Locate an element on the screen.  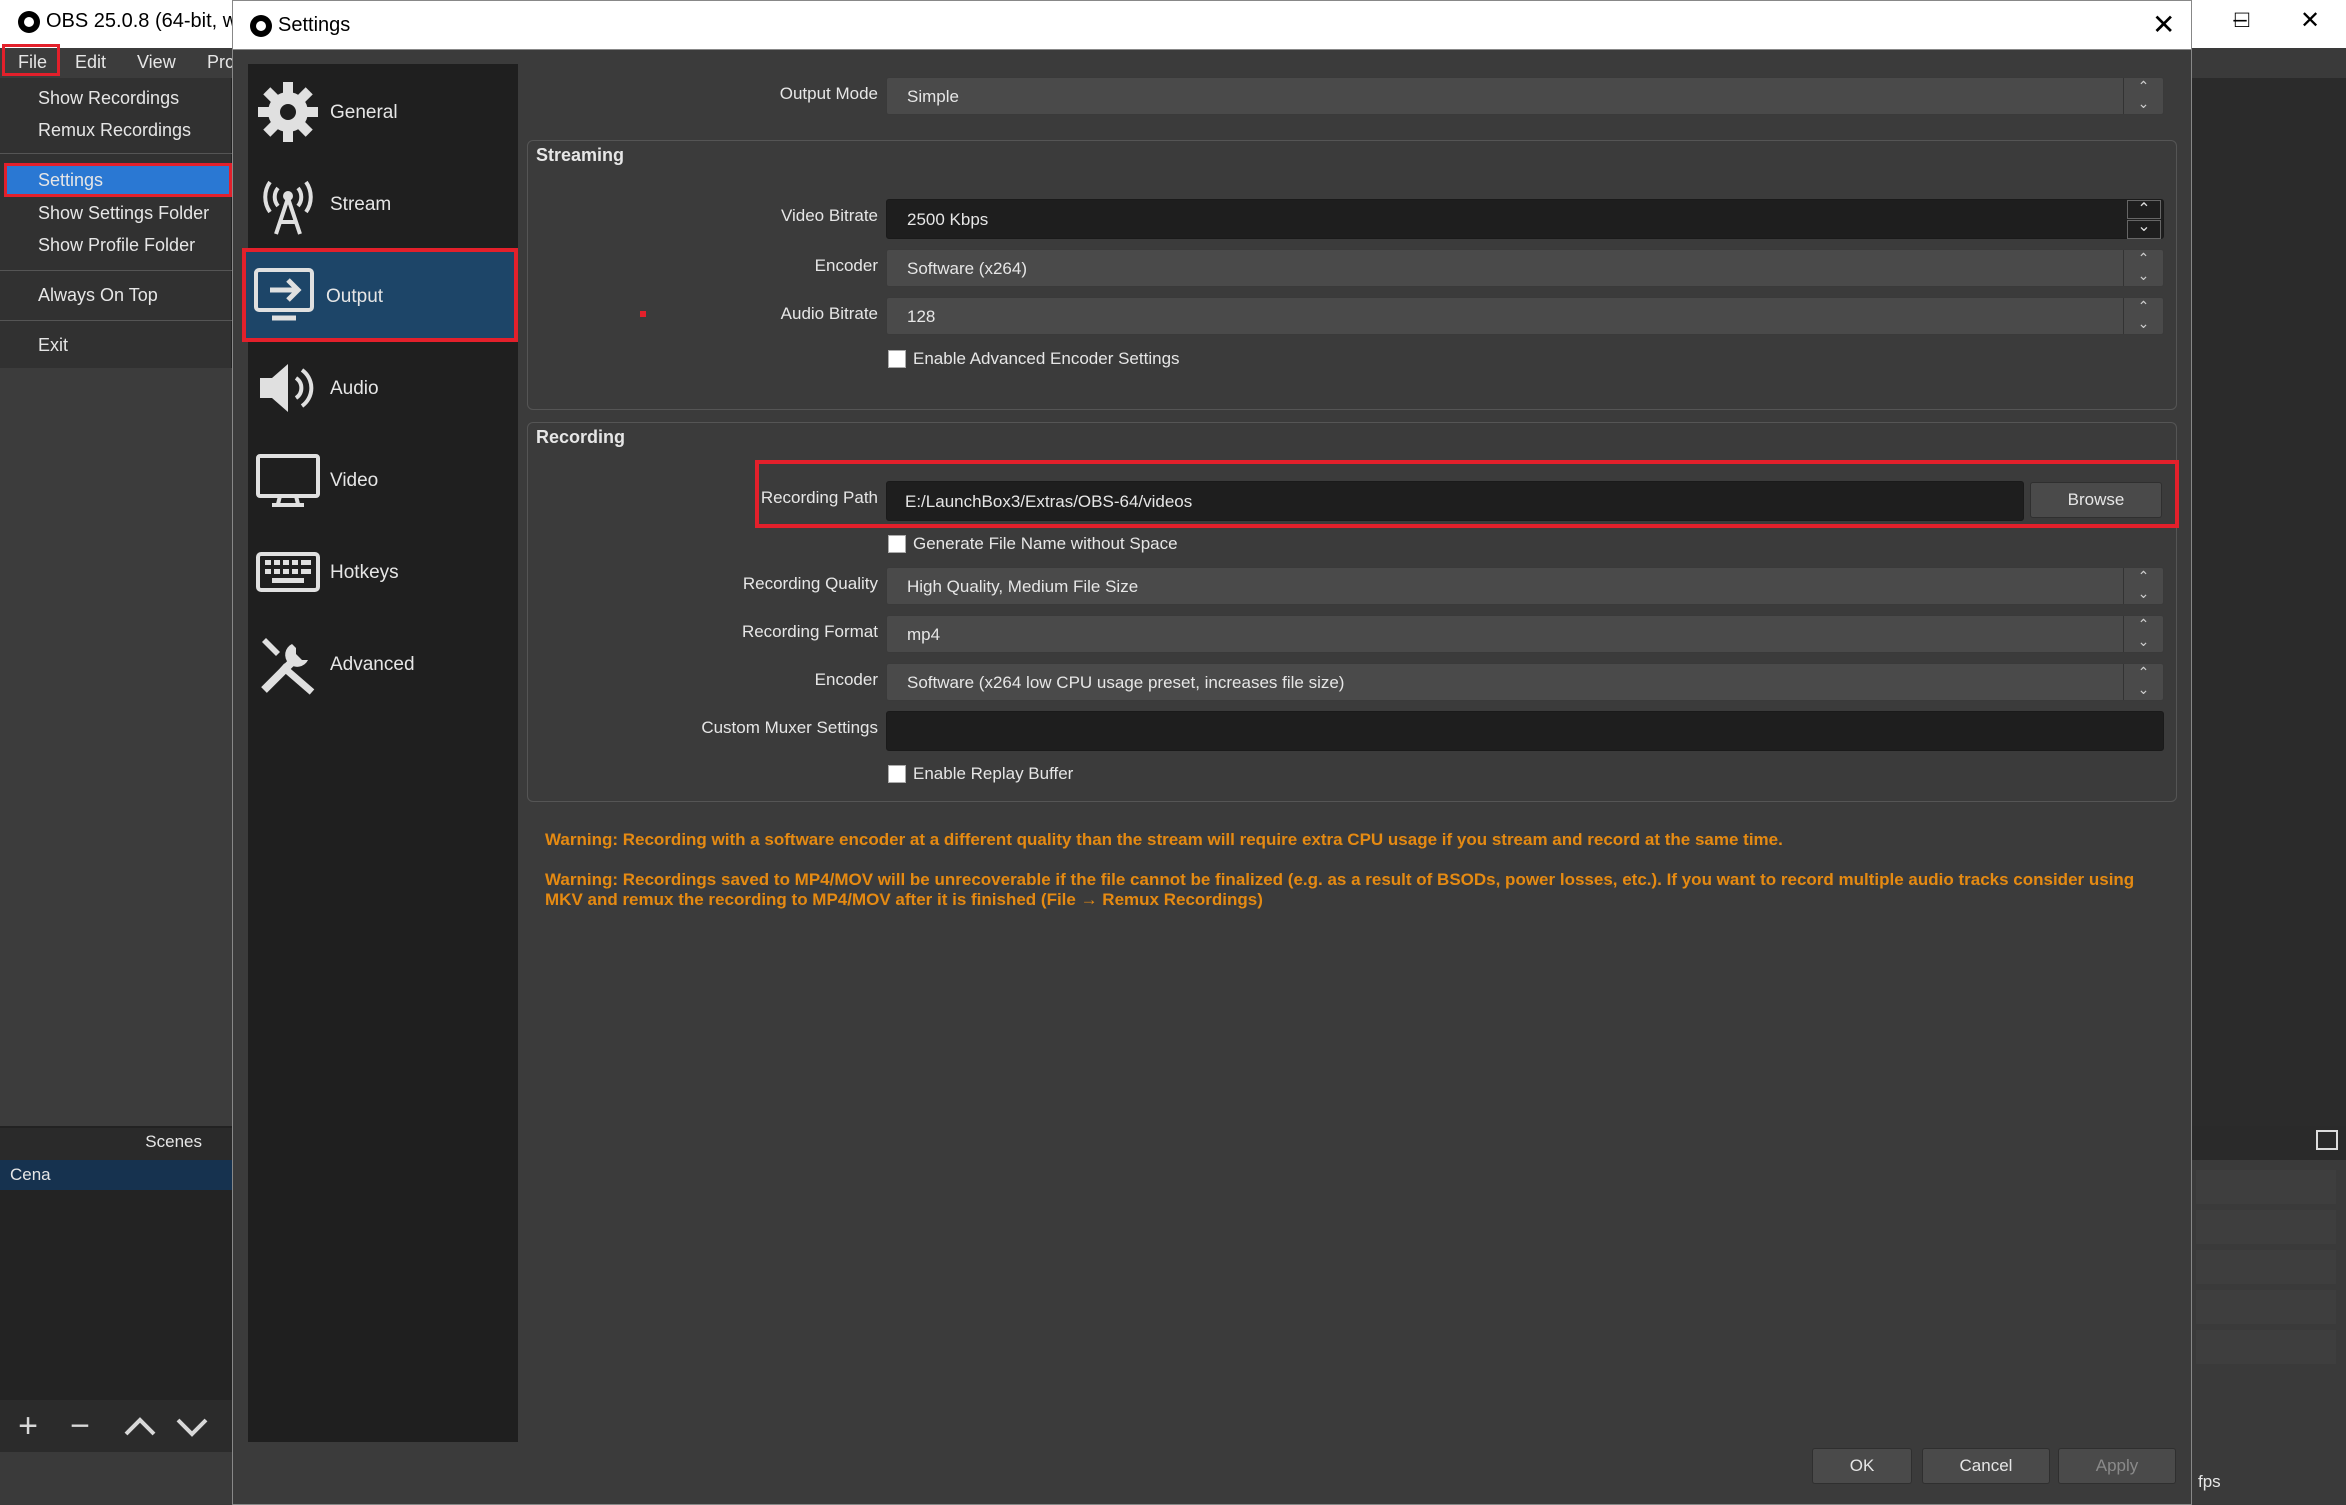
stream-encoder-label: Encoder is located at coordinates (846, 265).